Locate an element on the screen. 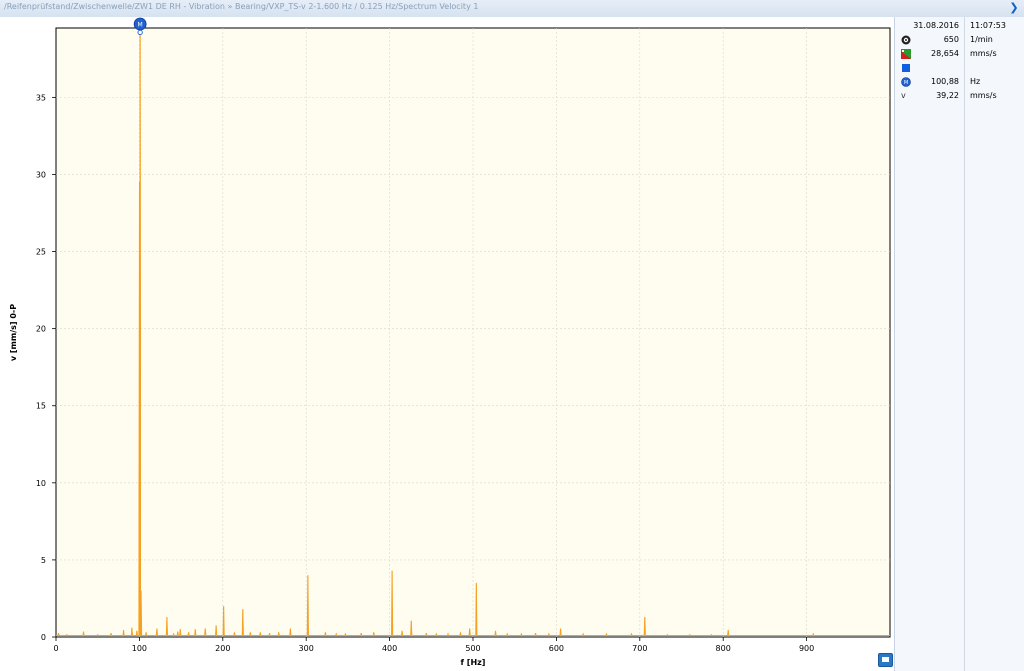 This screenshot has width=1024, height=671. marker-amplitude-value: 39,22 is located at coordinates (947, 95).